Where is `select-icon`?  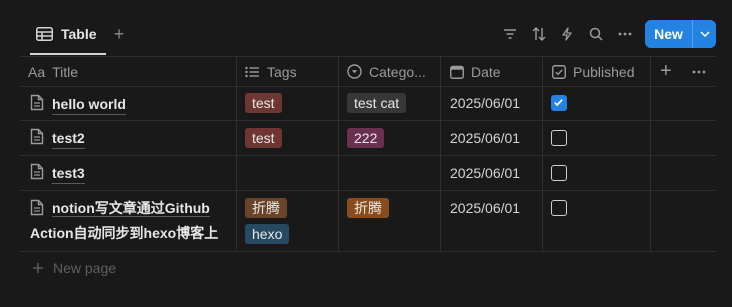
select-icon is located at coordinates (354, 71).